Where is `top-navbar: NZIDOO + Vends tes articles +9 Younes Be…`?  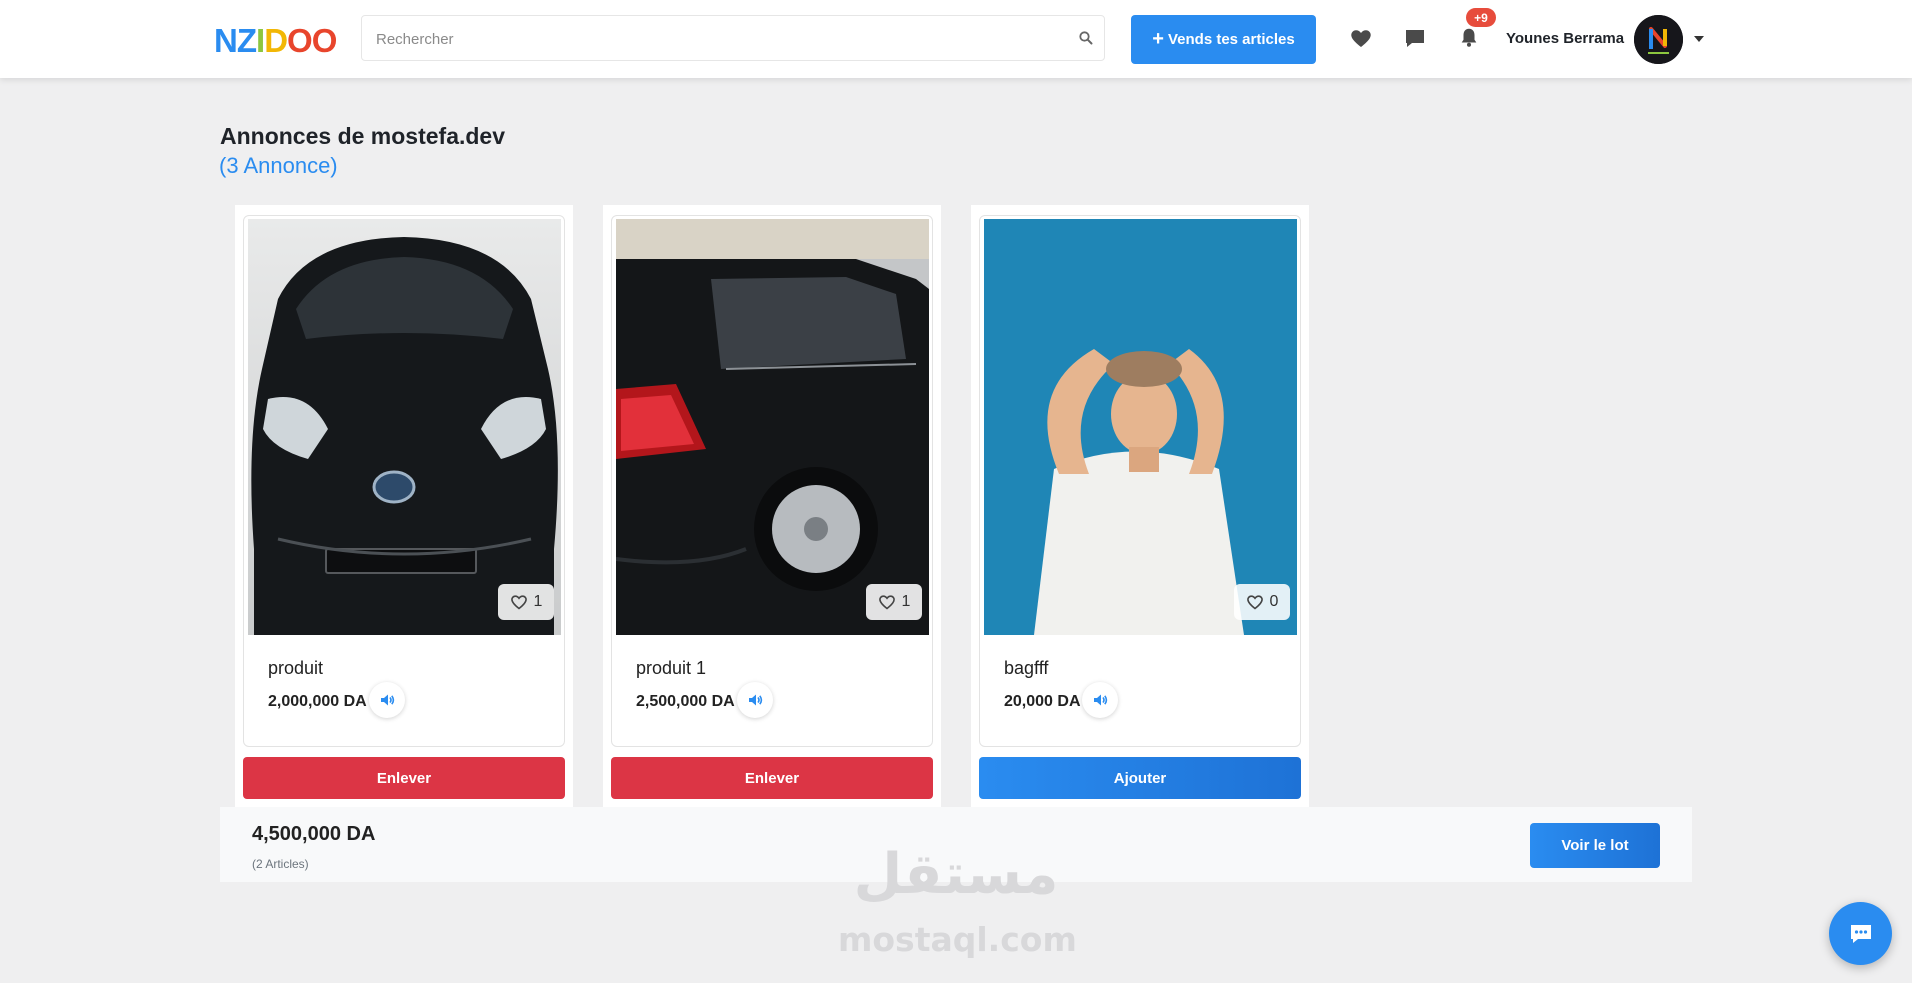
top-navbar: NZIDOO + Vends tes articles +9 Younes Be… is located at coordinates (956, 39).